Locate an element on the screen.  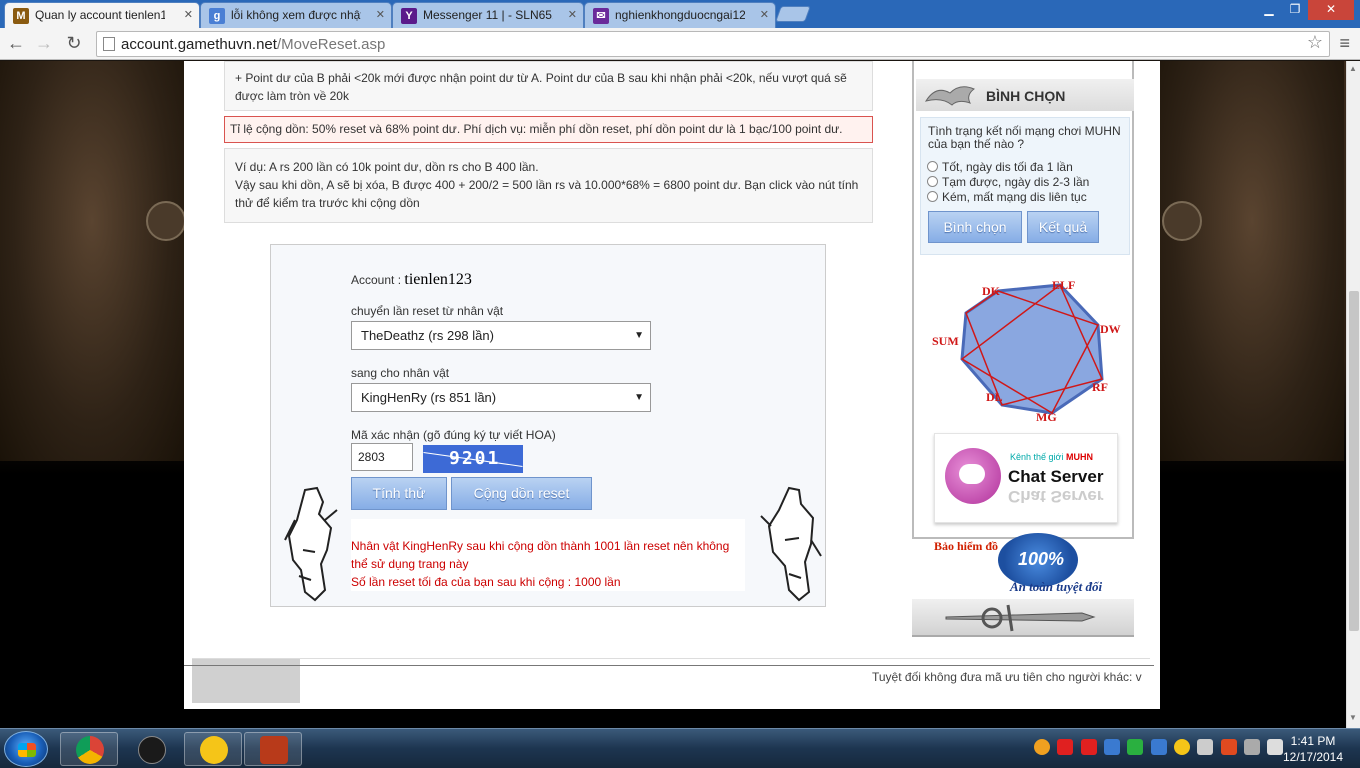
guarantee-badge-text: 100% is located at coordinates (1041, 559).